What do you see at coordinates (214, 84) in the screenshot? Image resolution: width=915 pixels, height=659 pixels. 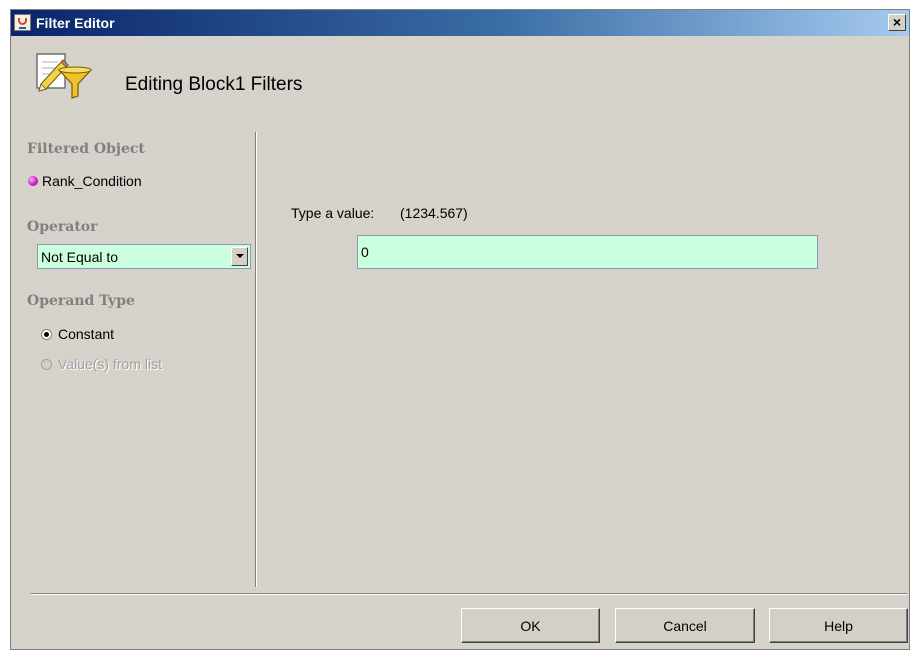 I see `page-title: Editing Block1 Filters` at bounding box center [214, 84].